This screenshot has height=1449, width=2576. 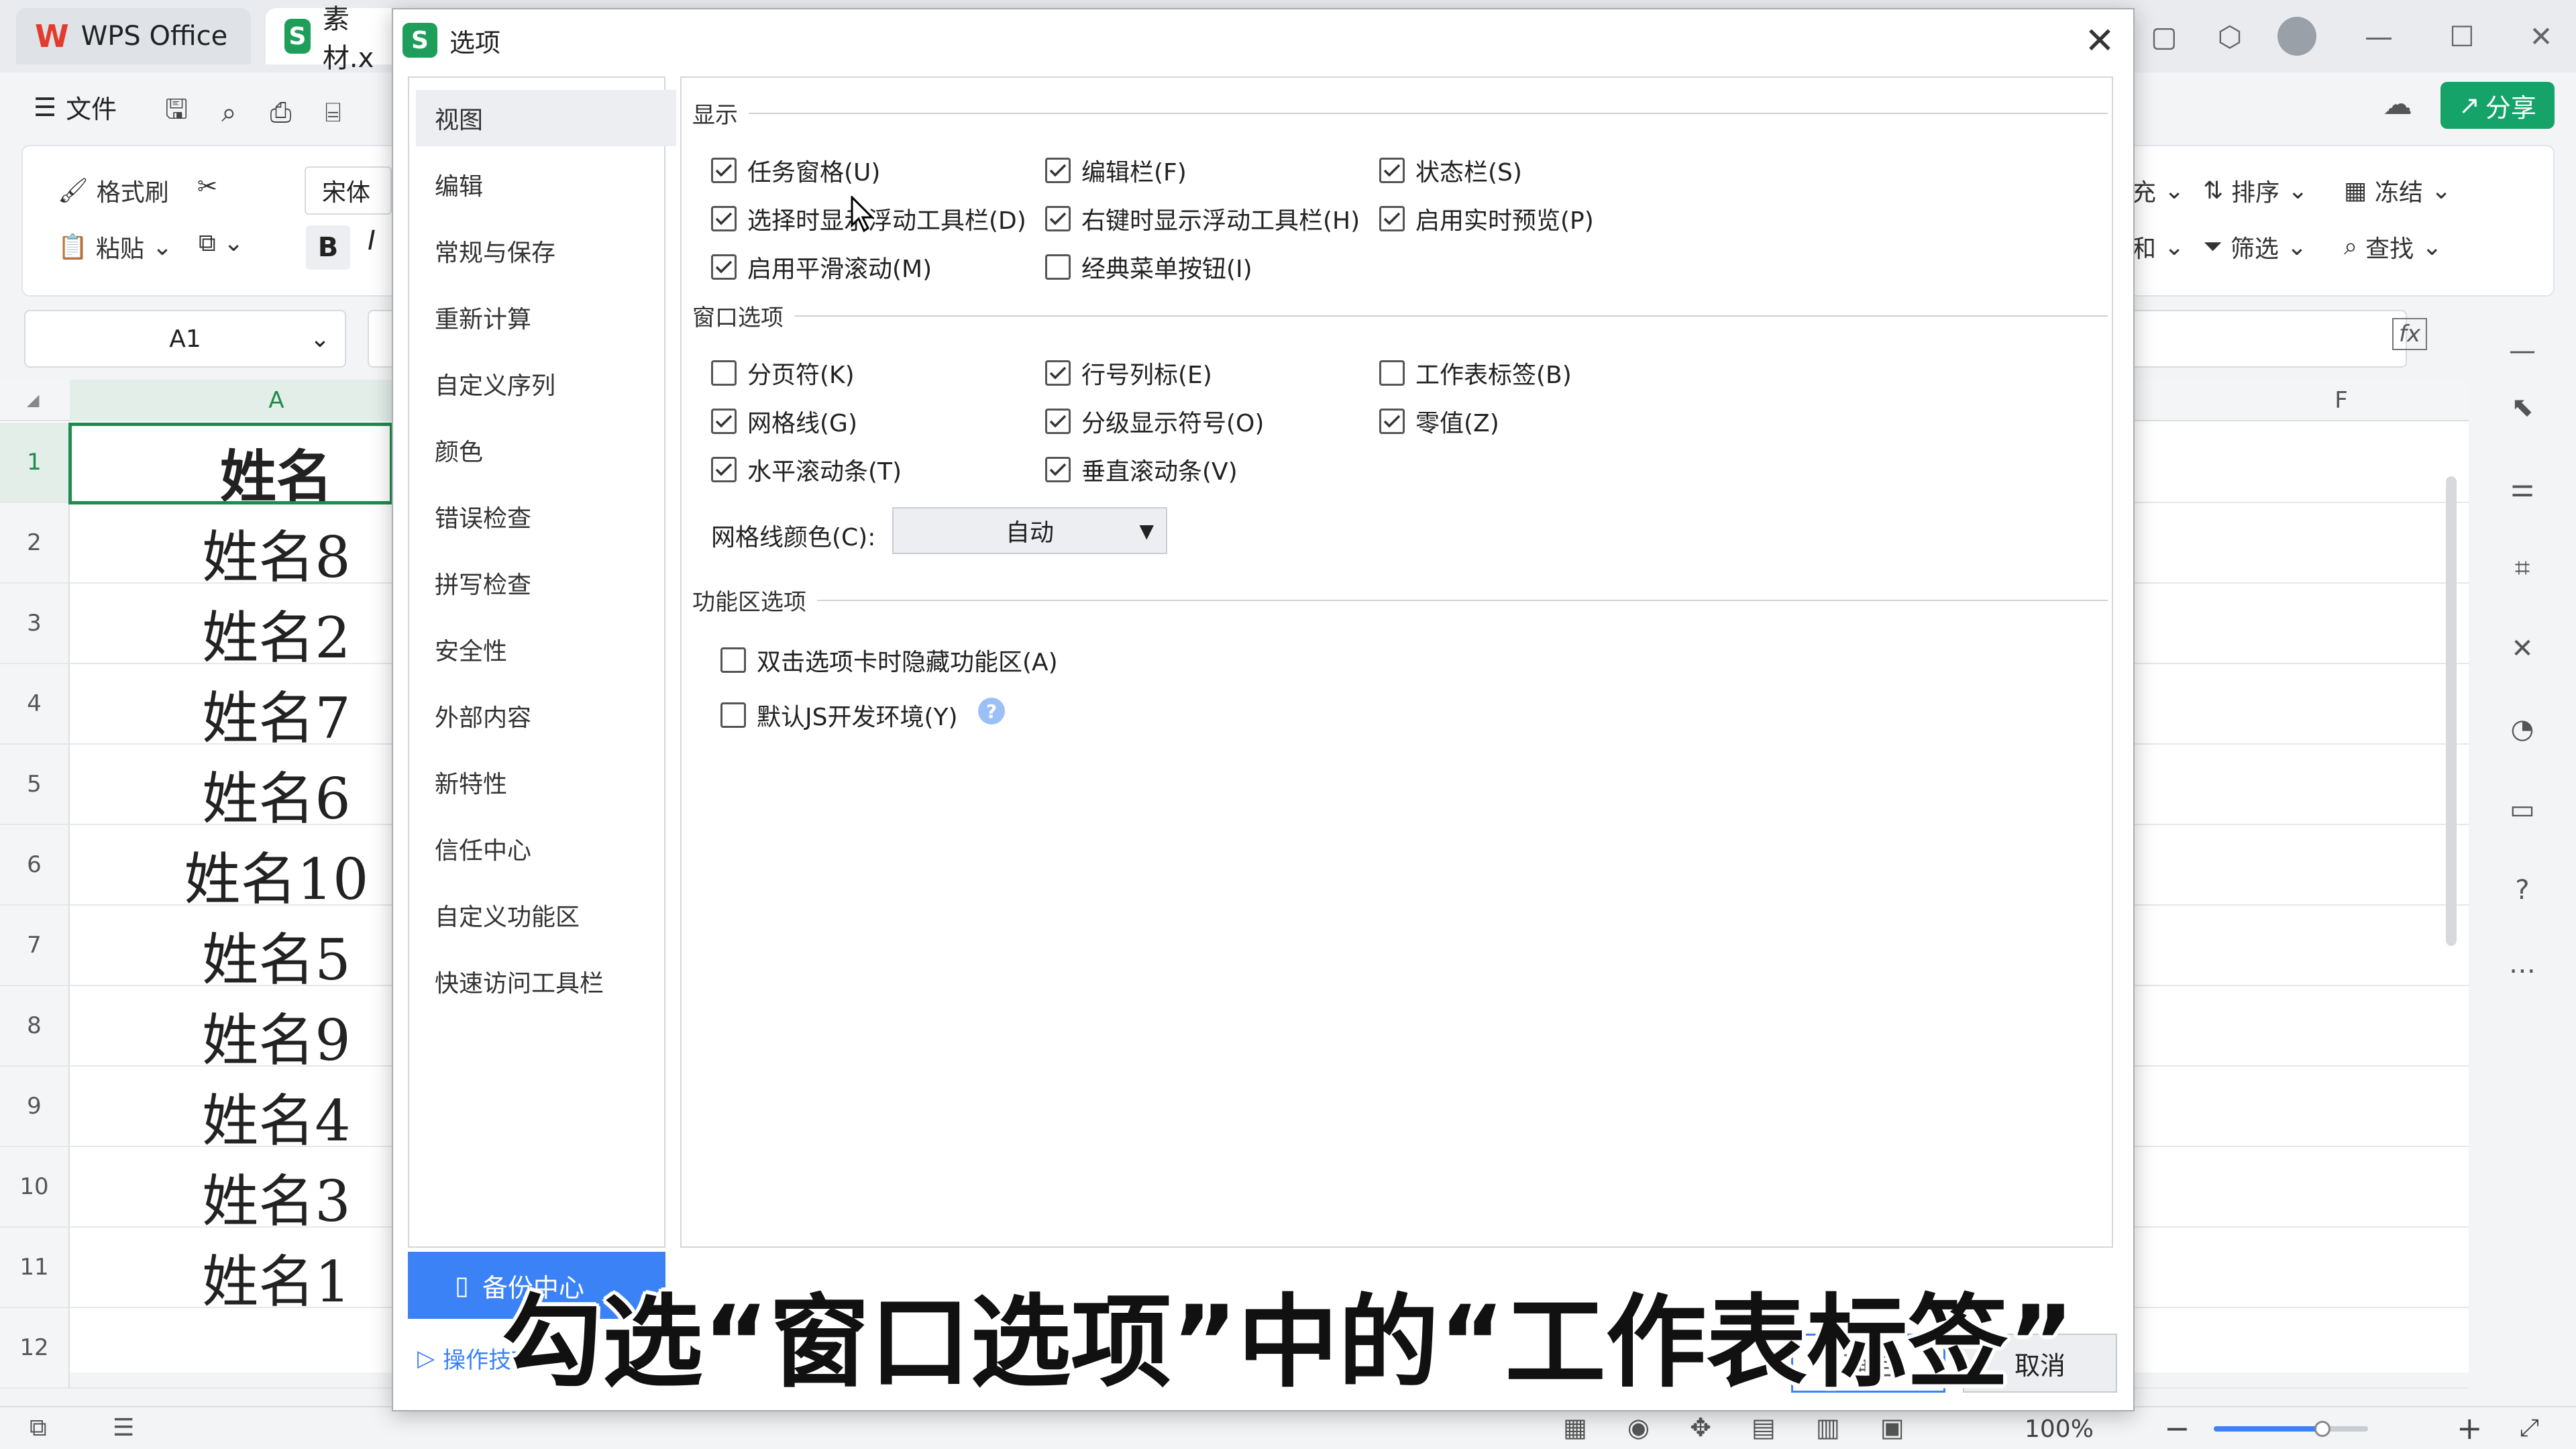 I want to click on checkbox-option: 状态栏(S), so click(x=1450, y=170).